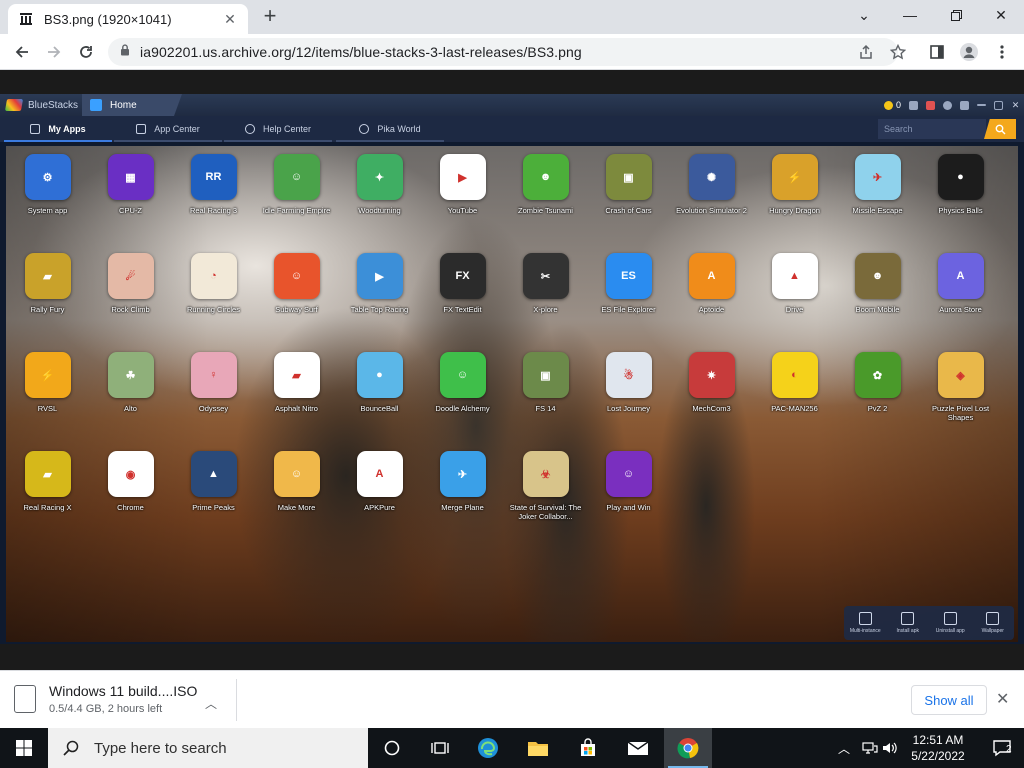 The image size is (1024, 768). I want to click on app-tile: ▰ Rally Fury, so click(47, 301).